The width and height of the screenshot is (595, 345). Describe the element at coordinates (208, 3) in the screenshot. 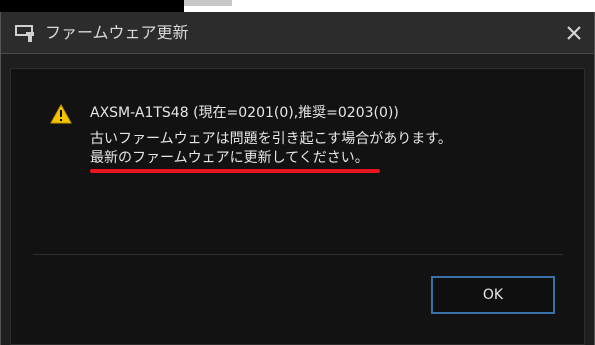

I see `background-block-gray` at that location.